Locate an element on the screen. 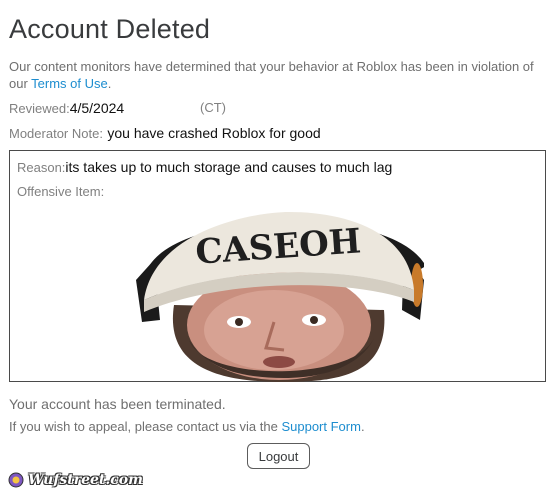 The height and width of the screenshot is (500, 560). watermark: Wufstreet.com is located at coordinates (75, 480).